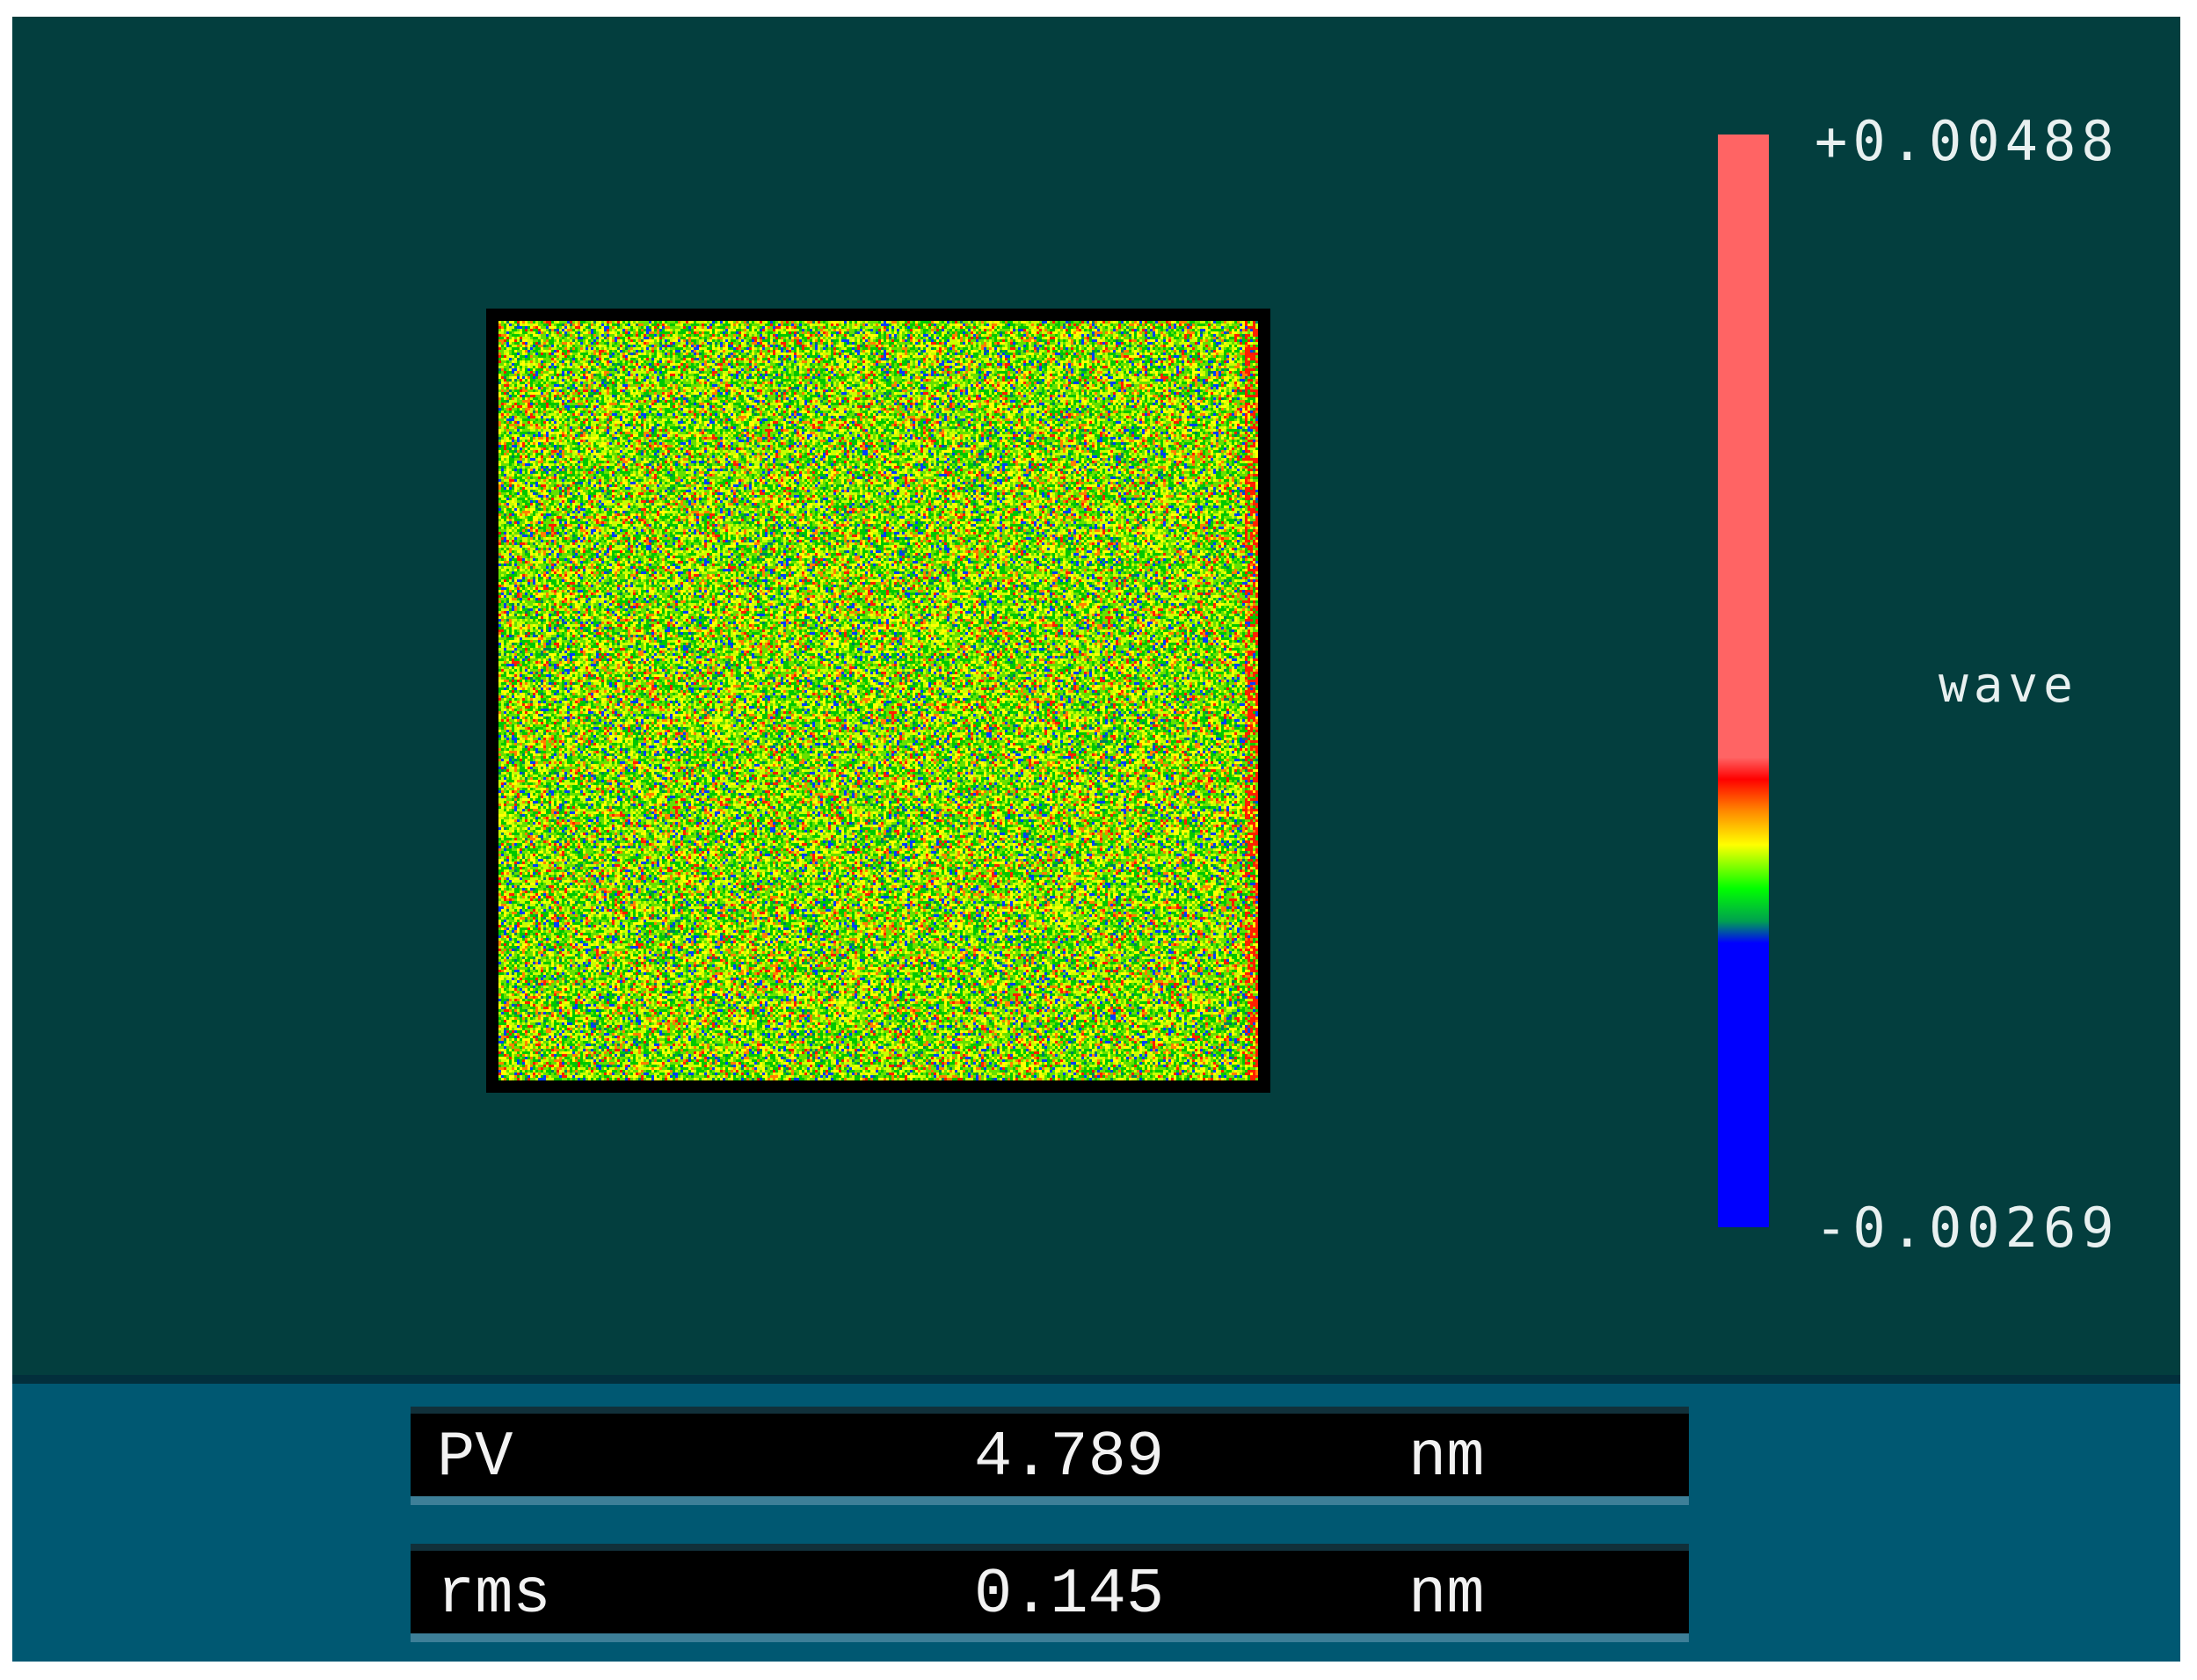  Describe the element at coordinates (1070, 1595) in the screenshot. I see `rms-value: 0.145` at that location.